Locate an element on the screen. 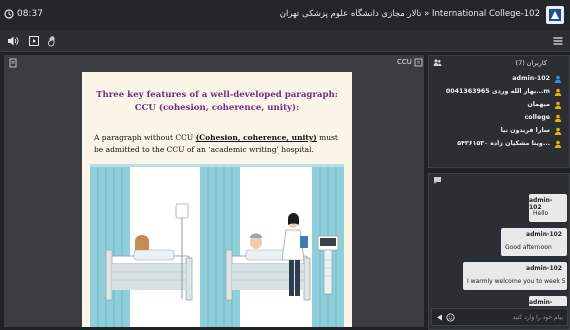 The height and width of the screenshot is (330, 570). slide-icon is located at coordinates (34, 41).